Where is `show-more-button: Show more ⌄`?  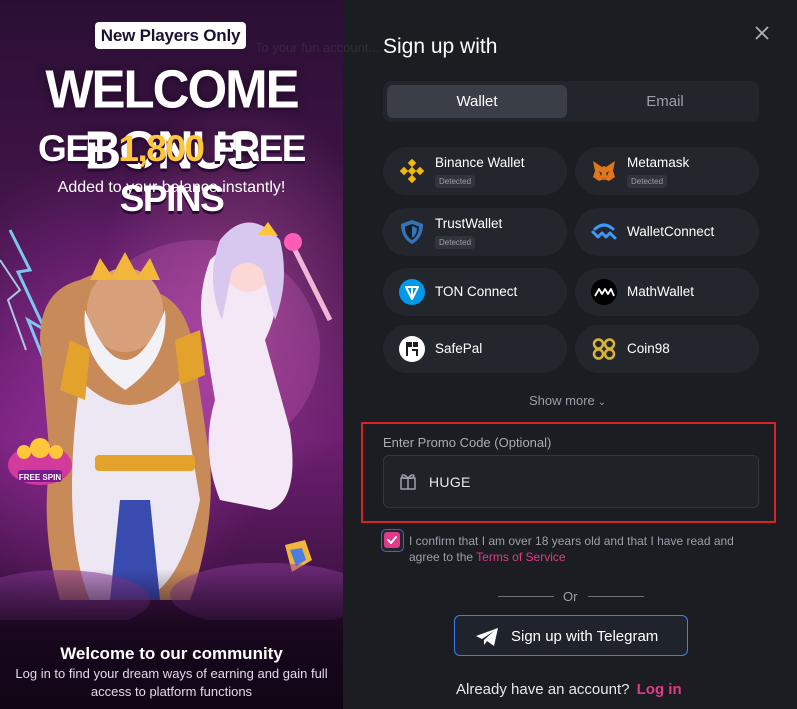
show-more-button: Show more ⌄ is located at coordinates (567, 401).